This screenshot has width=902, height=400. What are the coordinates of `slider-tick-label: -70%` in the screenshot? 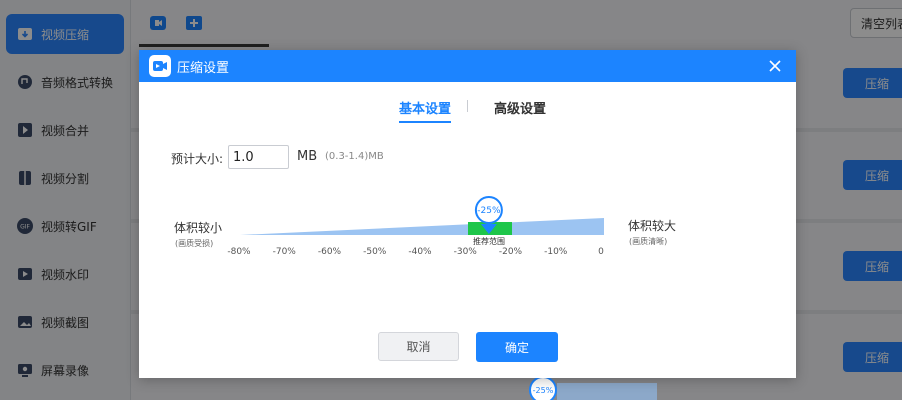 It's located at (284, 252).